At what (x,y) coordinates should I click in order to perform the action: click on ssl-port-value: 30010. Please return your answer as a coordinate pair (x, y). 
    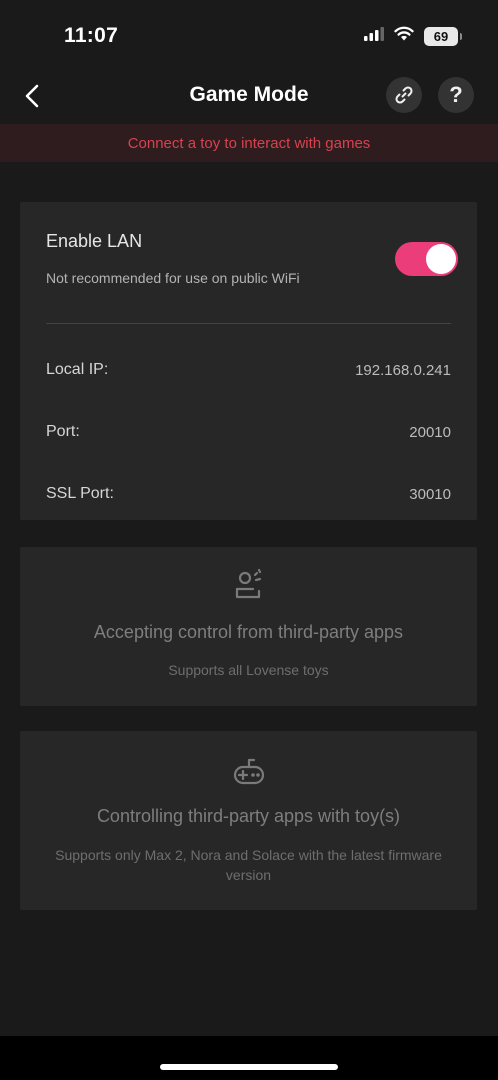
    Looking at the image, I should click on (430, 494).